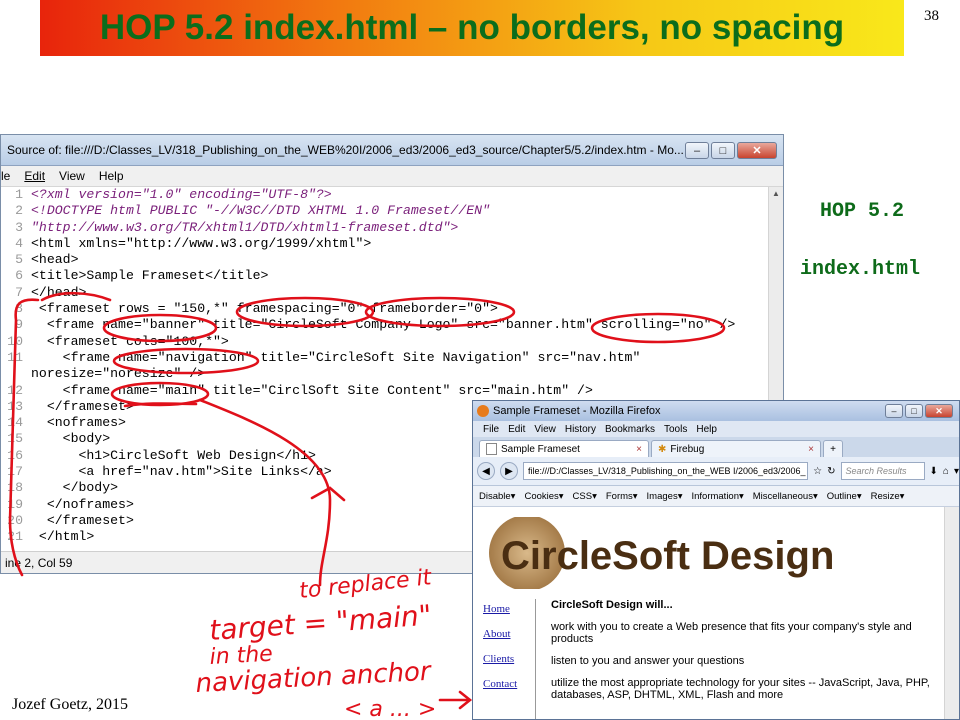 The width and height of the screenshot is (960, 720). What do you see at coordinates (844, 496) in the screenshot?
I see `webdev-outline: Outline▾` at bounding box center [844, 496].